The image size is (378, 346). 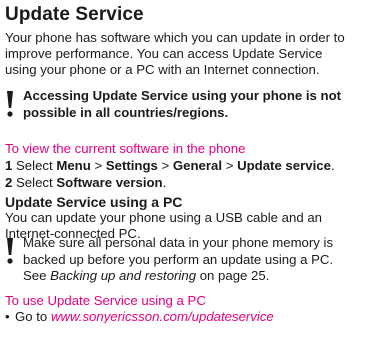 What do you see at coordinates (73, 165) in the screenshot?
I see `menu-label: Menu` at bounding box center [73, 165].